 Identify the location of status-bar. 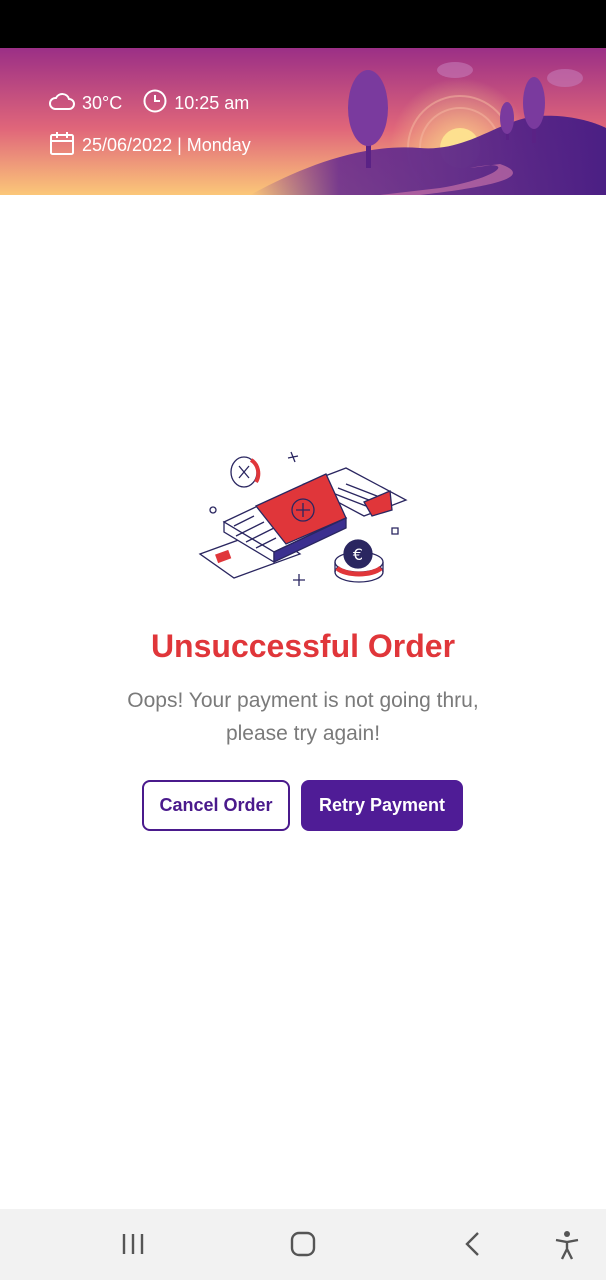
(303, 24).